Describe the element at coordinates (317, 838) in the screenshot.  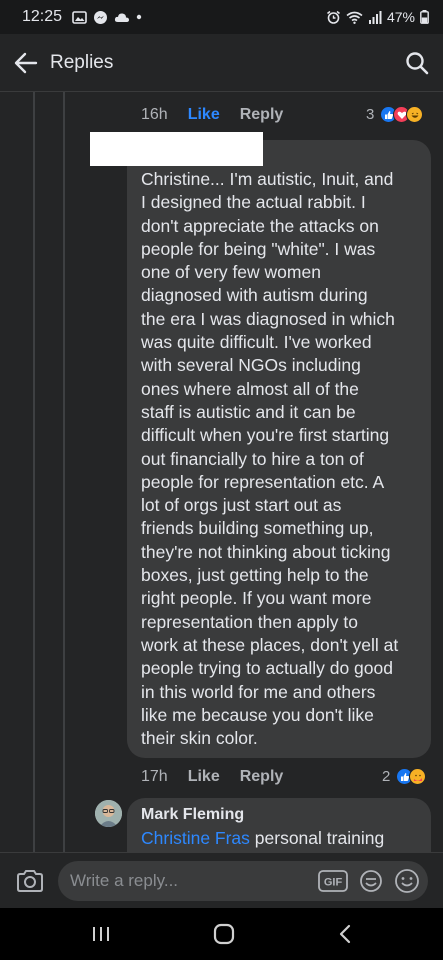
I see `reply-body: personal training` at that location.